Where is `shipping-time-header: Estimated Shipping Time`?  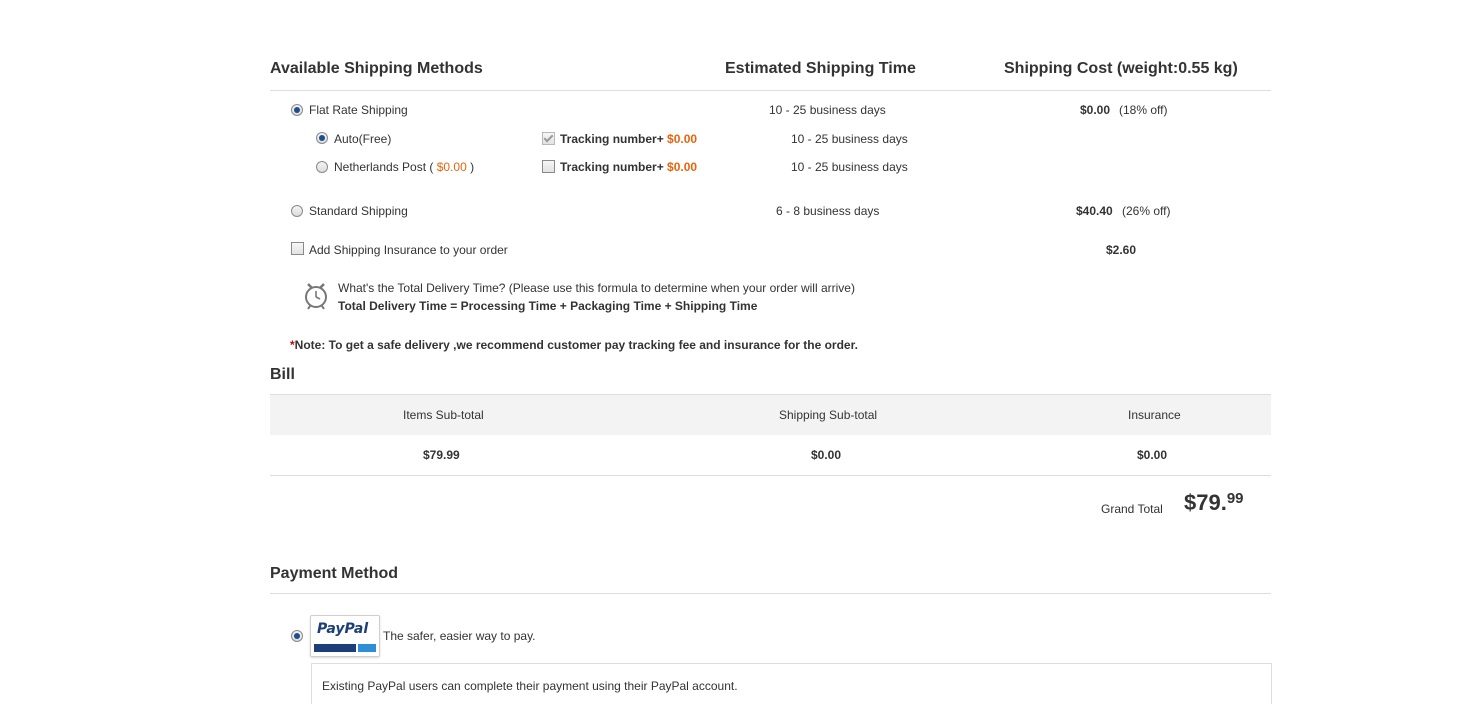
shipping-time-header: Estimated Shipping Time is located at coordinates (820, 68).